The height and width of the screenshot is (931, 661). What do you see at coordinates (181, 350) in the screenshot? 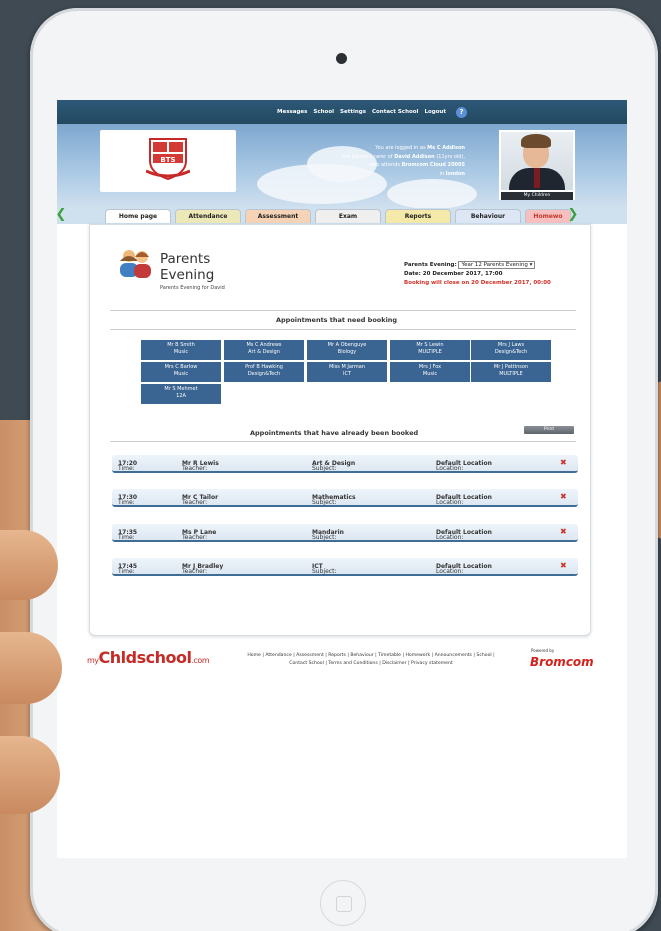
I see `need-booking-item: Mr B Smith Music` at bounding box center [181, 350].